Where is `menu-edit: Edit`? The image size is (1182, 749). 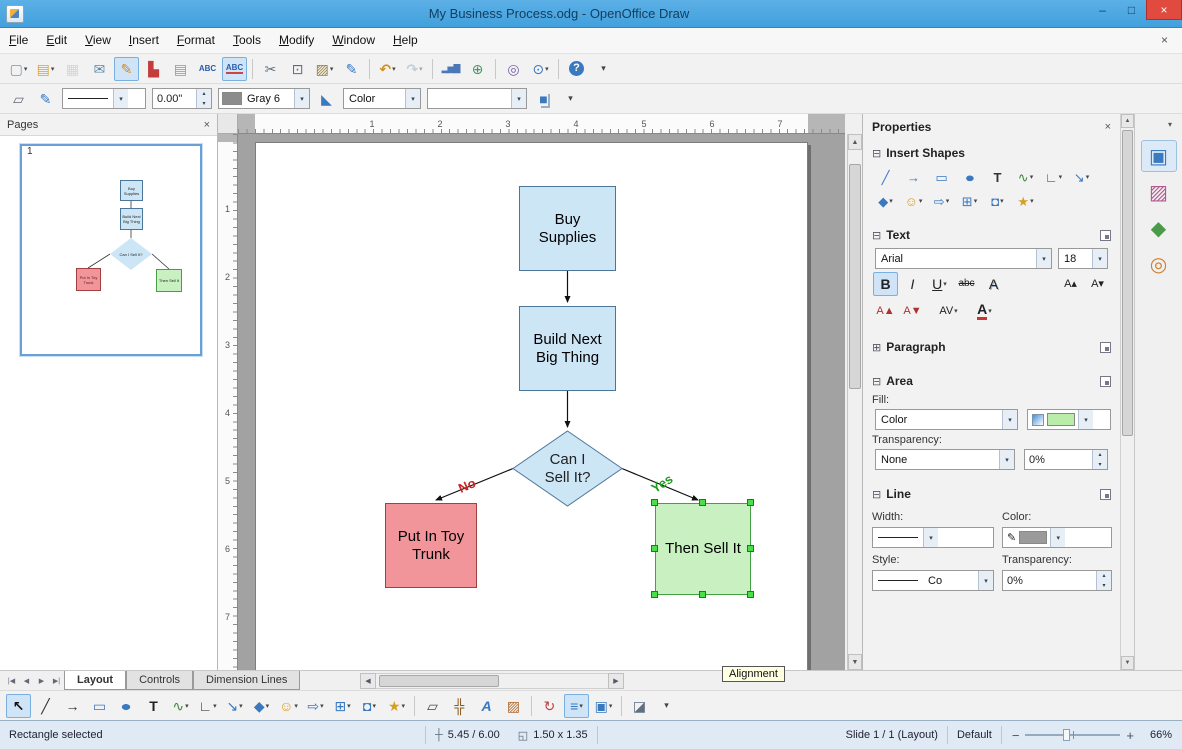
menu-edit: Edit is located at coordinates (56, 40).